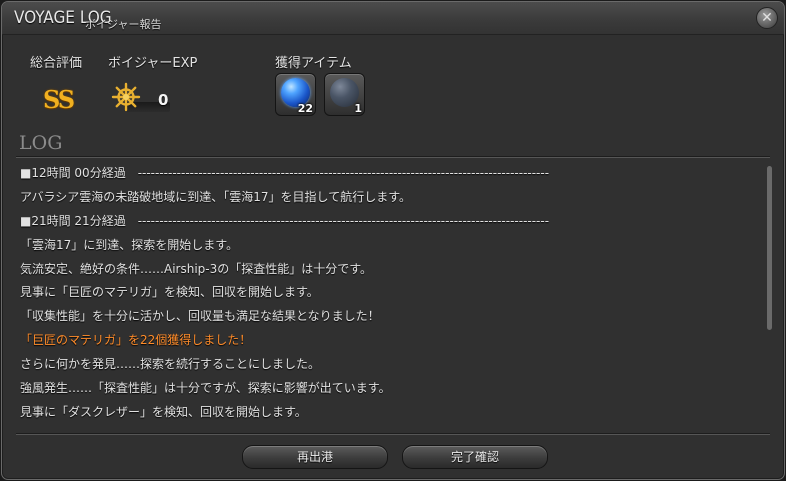 The height and width of the screenshot is (481, 786). I want to click on item-slot-1: 22, so click(295, 94).